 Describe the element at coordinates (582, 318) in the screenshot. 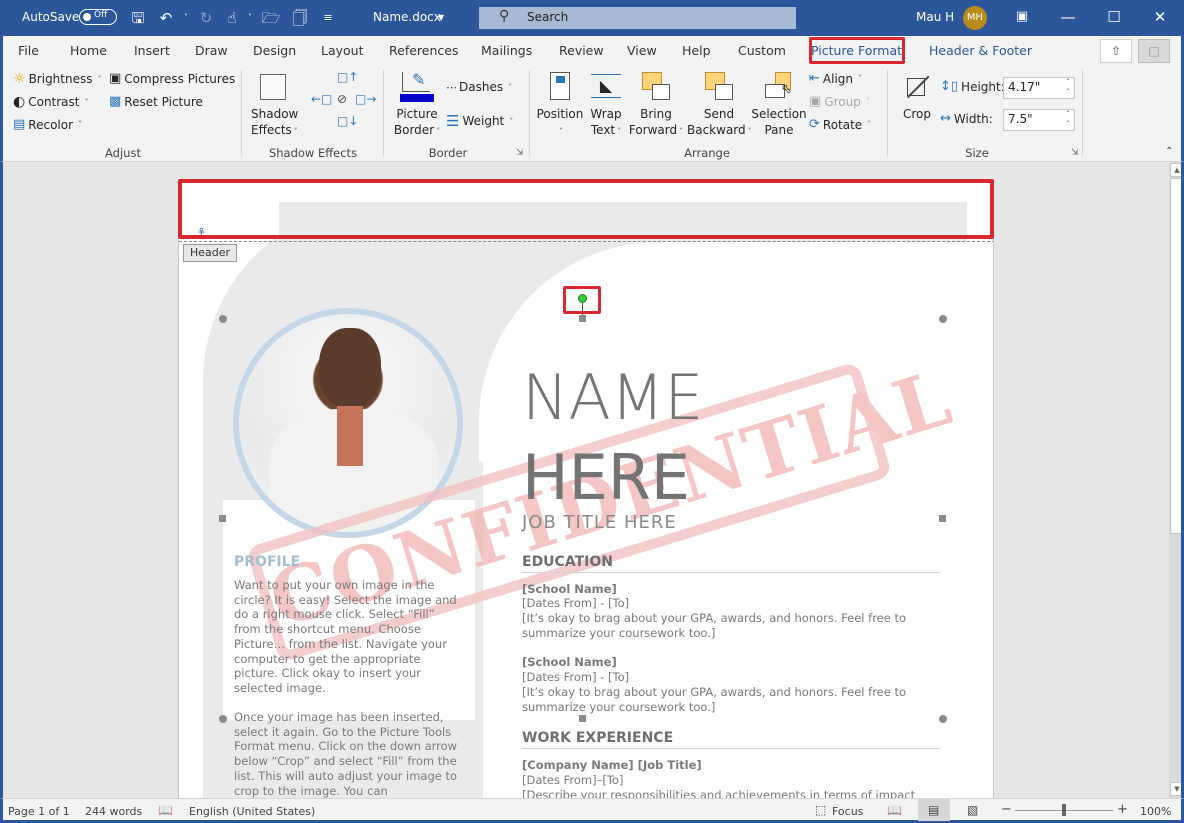

I see `resize-handle-top` at that location.